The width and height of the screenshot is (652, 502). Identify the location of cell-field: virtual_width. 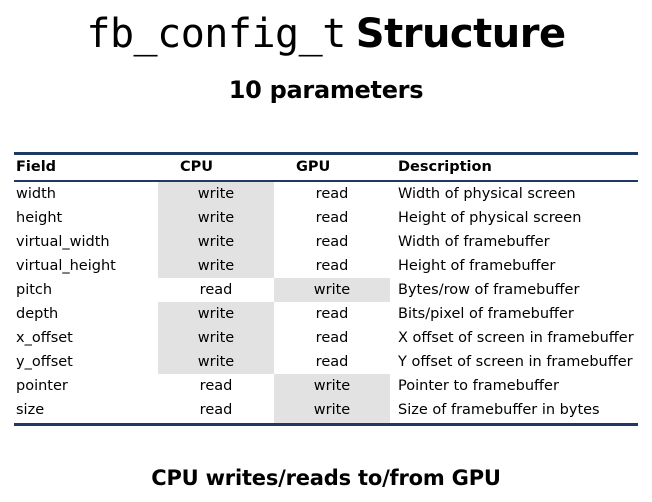
(63, 242).